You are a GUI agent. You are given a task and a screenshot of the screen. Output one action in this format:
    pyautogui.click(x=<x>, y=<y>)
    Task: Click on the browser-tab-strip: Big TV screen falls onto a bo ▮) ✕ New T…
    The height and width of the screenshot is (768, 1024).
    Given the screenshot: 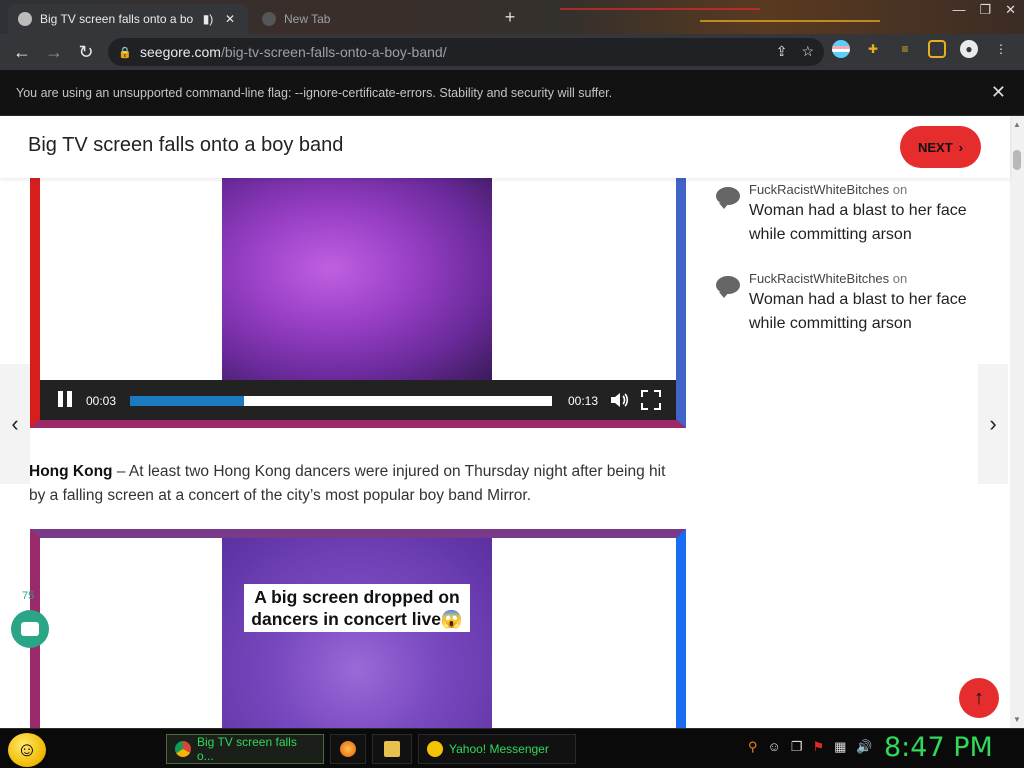 What is the action you would take?
    pyautogui.click(x=512, y=17)
    